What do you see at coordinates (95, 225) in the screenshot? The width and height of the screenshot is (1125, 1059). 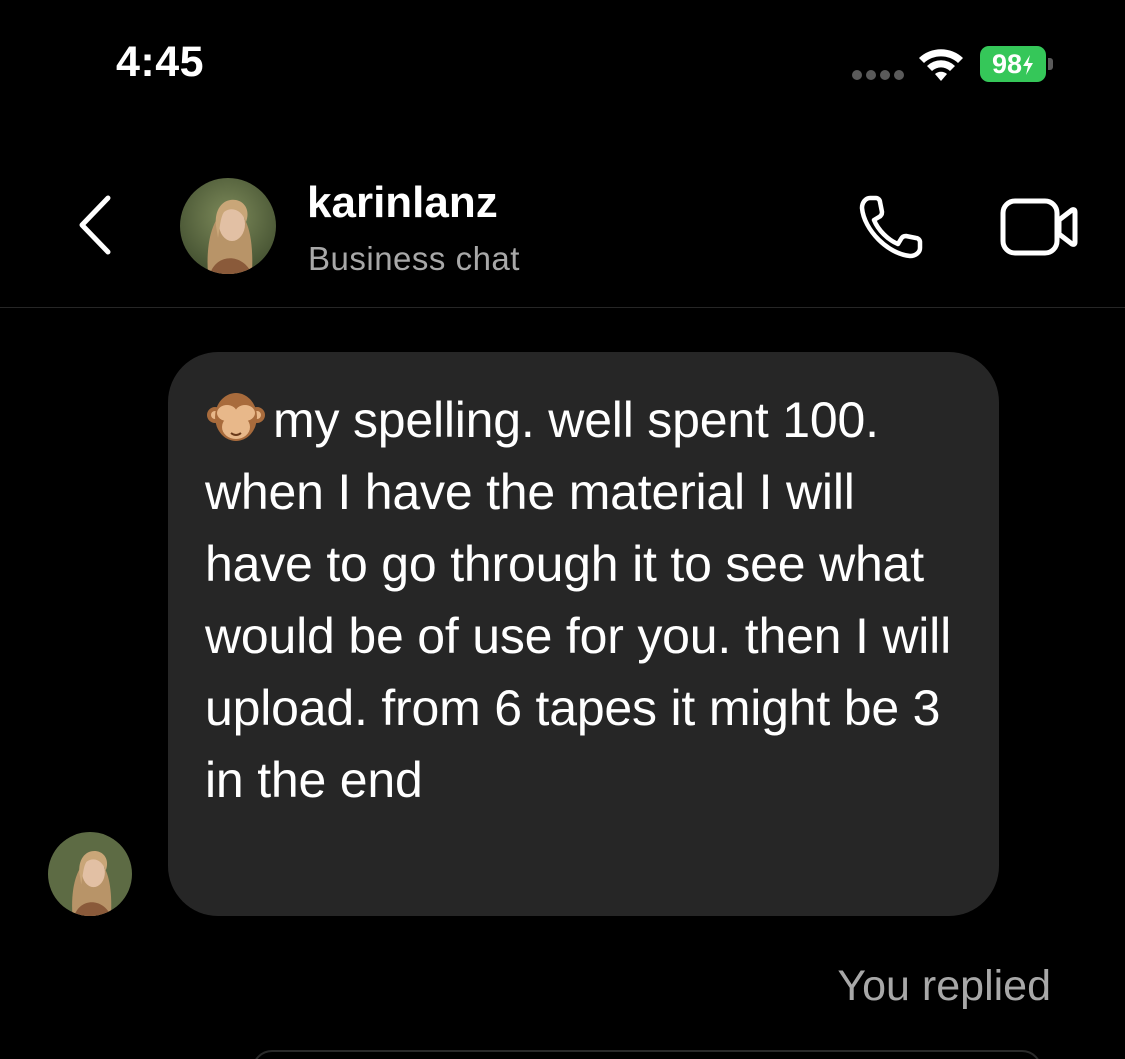 I see `chevron-left-icon` at bounding box center [95, 225].